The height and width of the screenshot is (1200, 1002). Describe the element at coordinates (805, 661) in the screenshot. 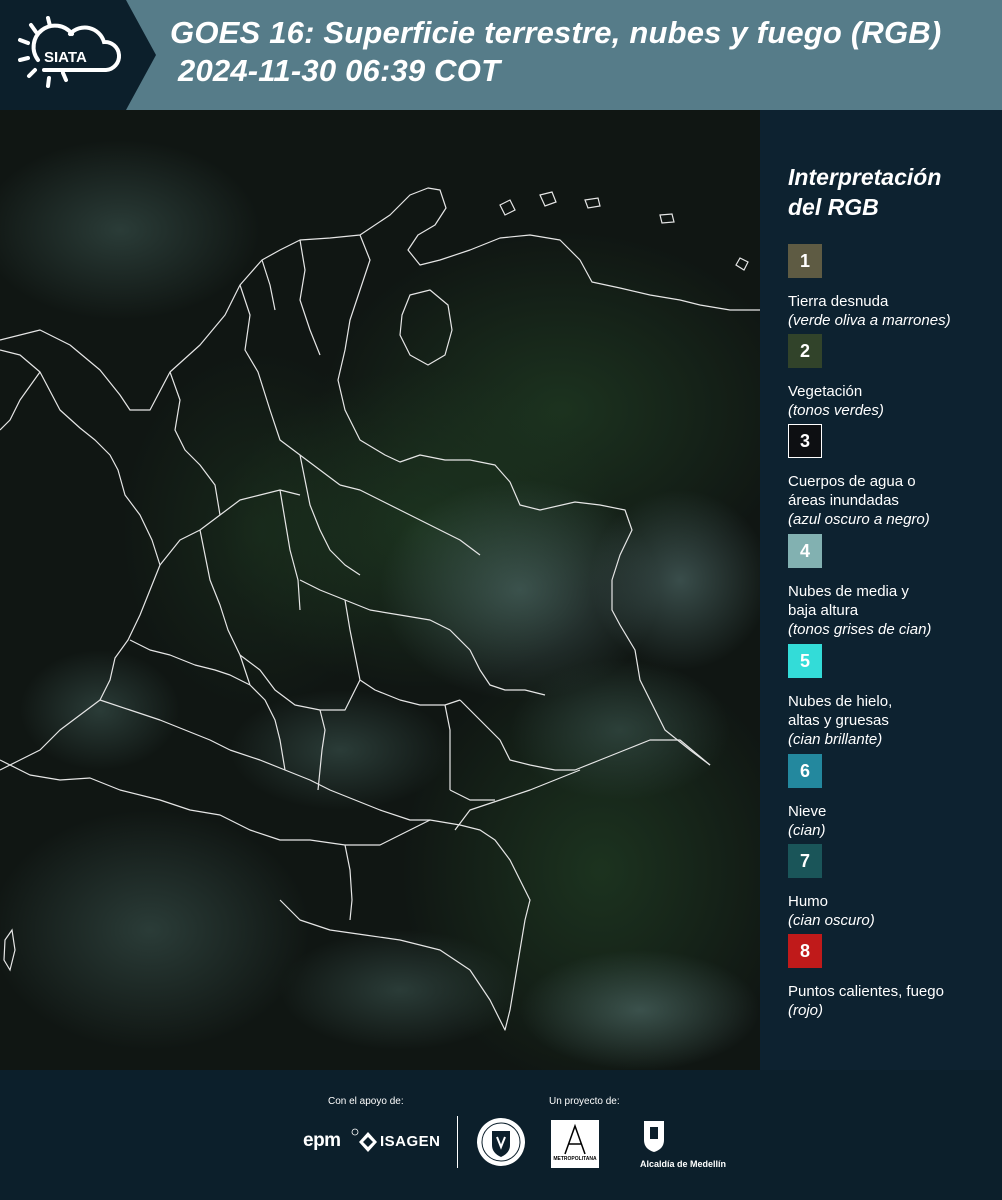

I see `legend-swatch: 5` at that location.